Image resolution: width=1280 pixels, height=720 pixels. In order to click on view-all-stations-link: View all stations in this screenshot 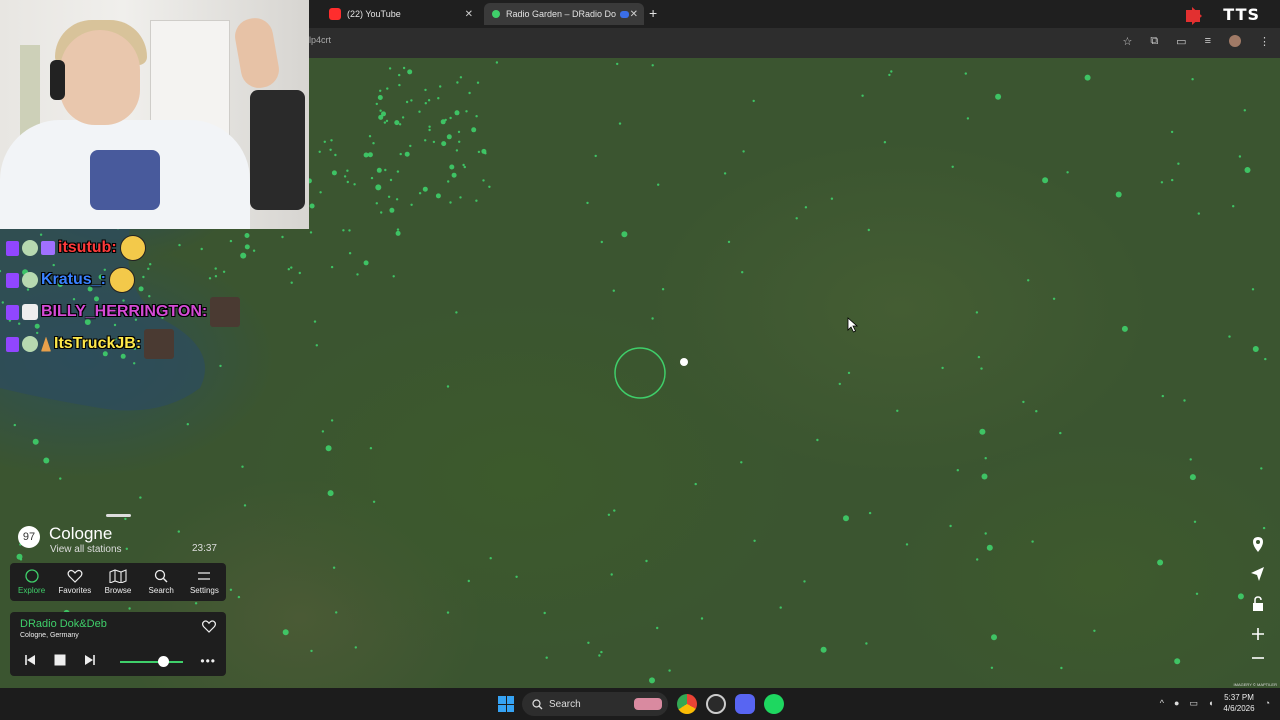, I will do `click(86, 549)`.